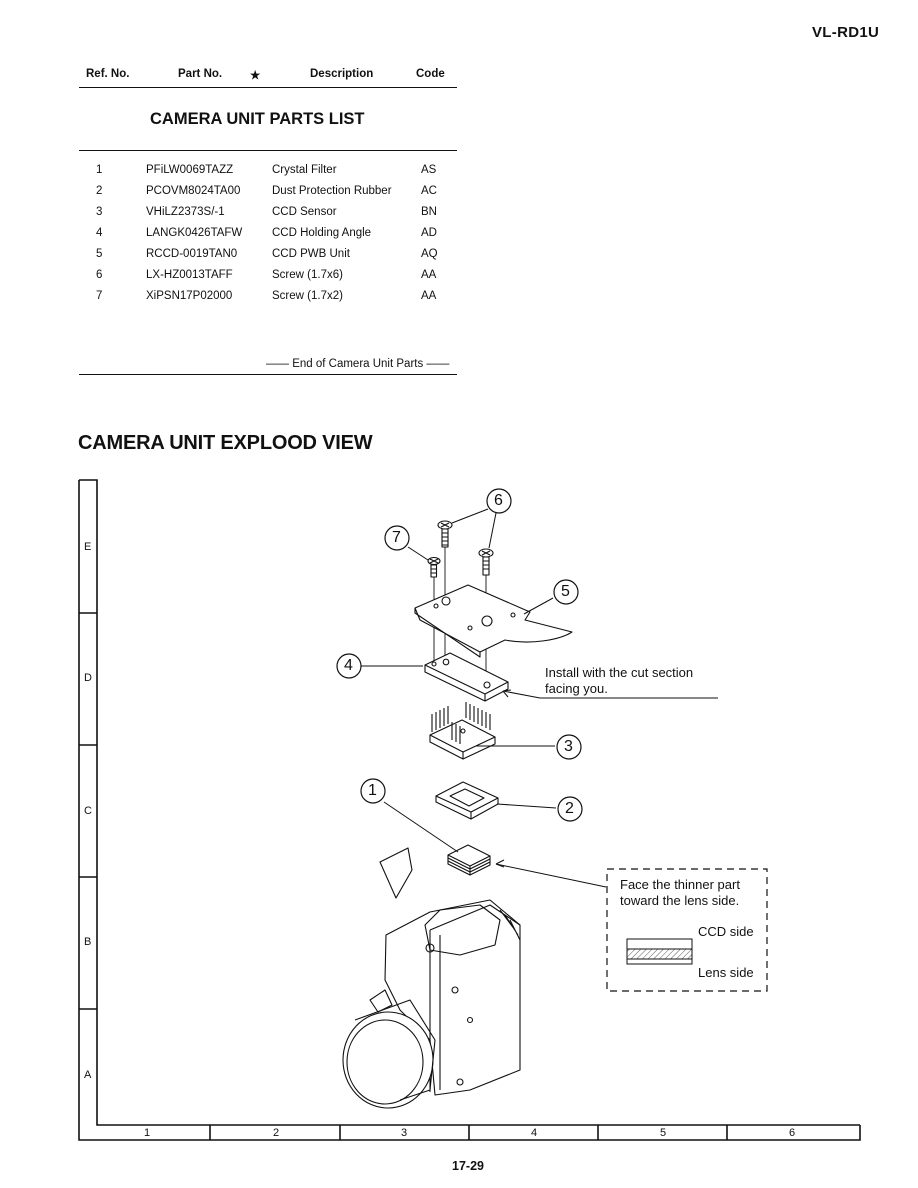  What do you see at coordinates (576, 688) in the screenshot?
I see `install-note-line2: facing you.` at bounding box center [576, 688].